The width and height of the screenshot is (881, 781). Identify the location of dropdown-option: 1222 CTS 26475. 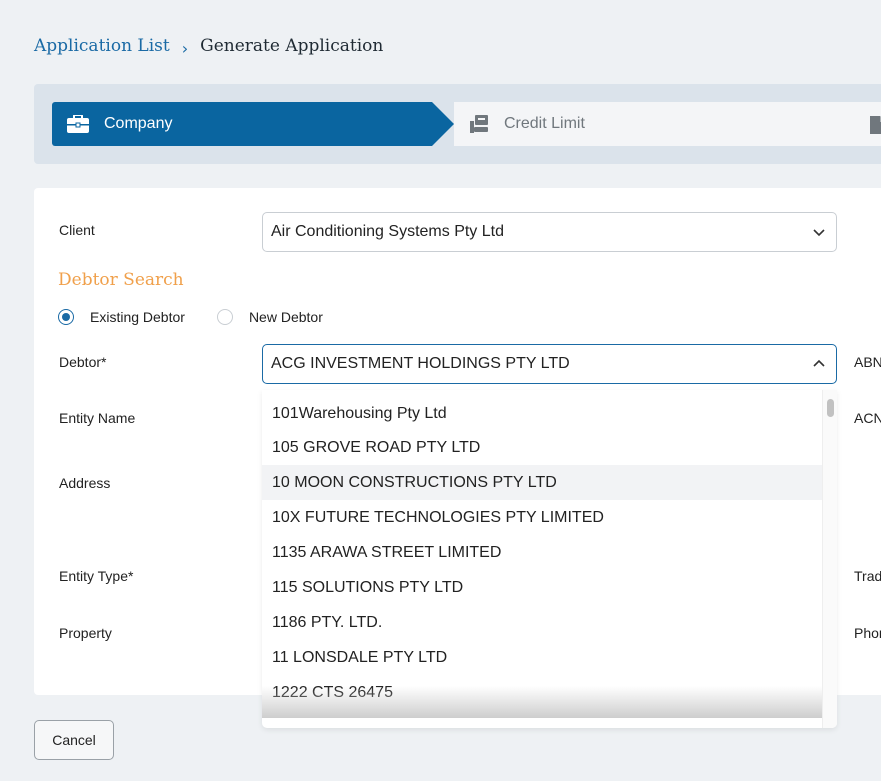
(542, 692).